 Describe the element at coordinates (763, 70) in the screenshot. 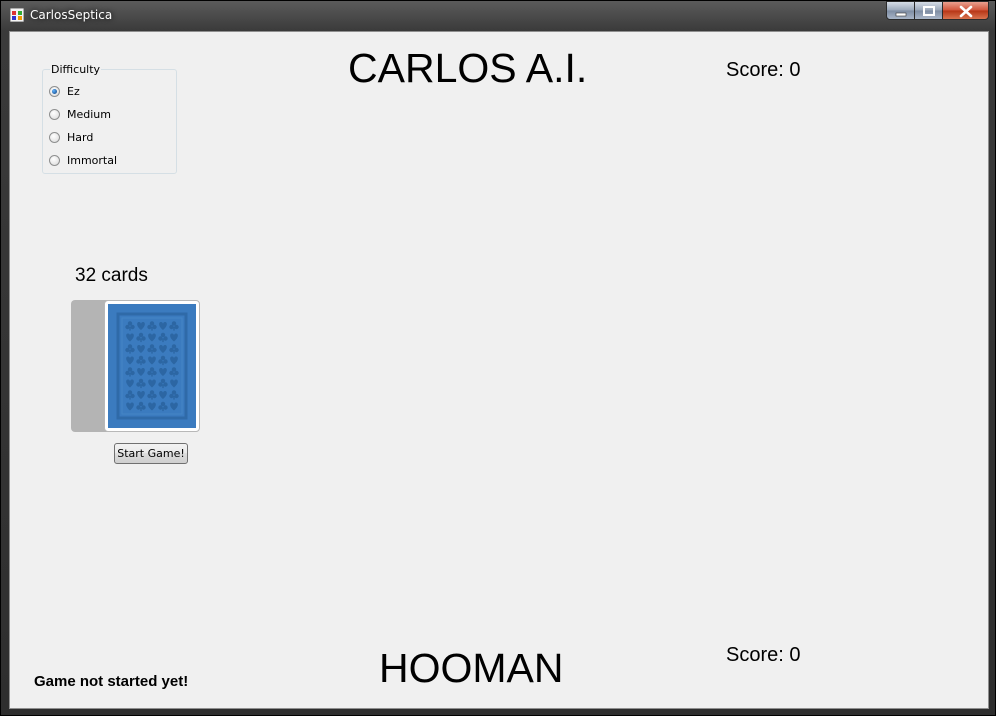

I see `ai-score: Score: 0` at that location.